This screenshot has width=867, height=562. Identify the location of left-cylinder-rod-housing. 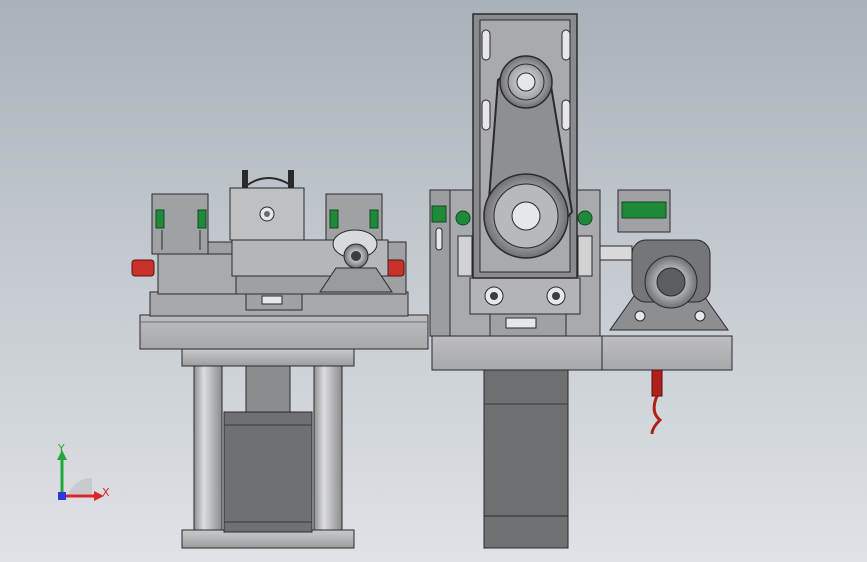
(268, 390).